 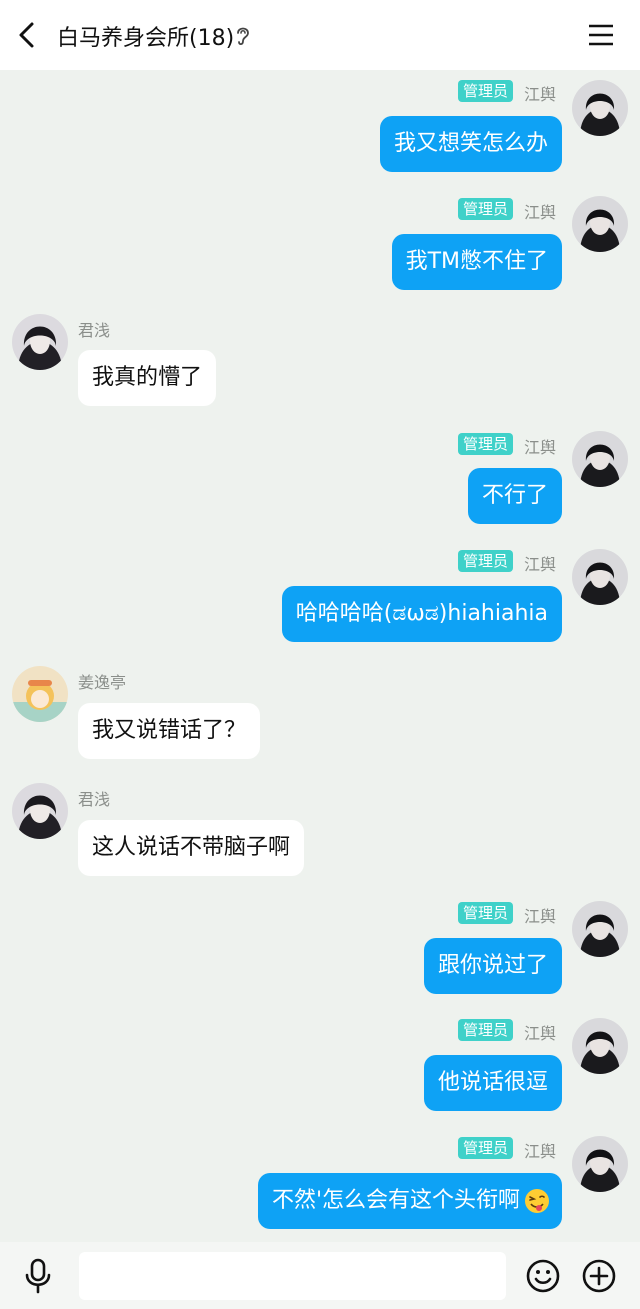 I want to click on plus-circle-icon, so click(x=599, y=1276).